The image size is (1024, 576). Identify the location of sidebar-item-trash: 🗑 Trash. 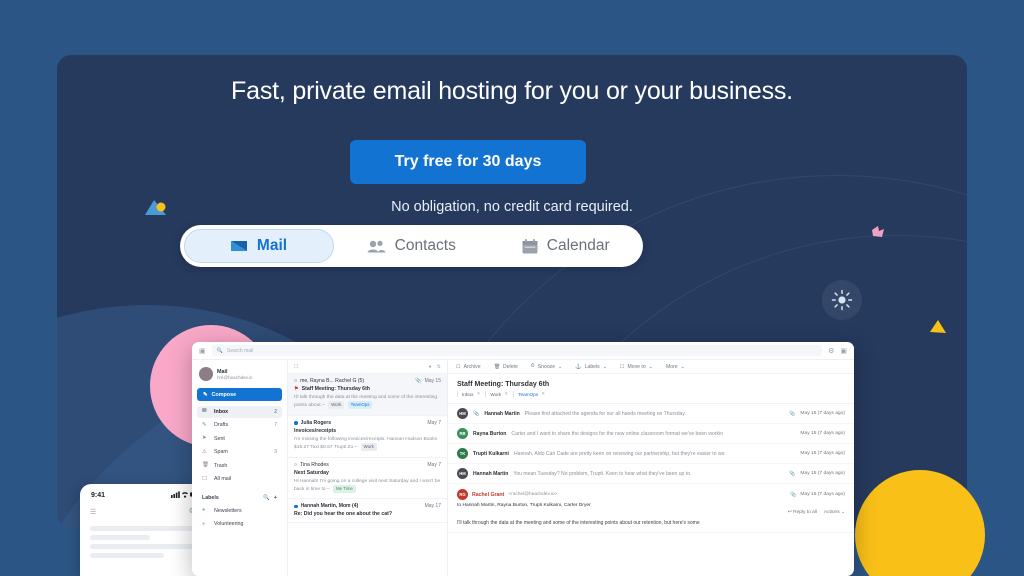
(239, 466).